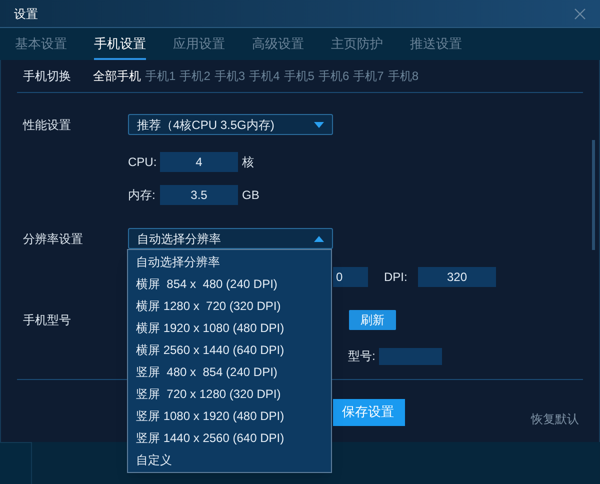 The width and height of the screenshot is (600, 484). Describe the element at coordinates (230, 76) in the screenshot. I see `phone-tab: 手机3` at that location.